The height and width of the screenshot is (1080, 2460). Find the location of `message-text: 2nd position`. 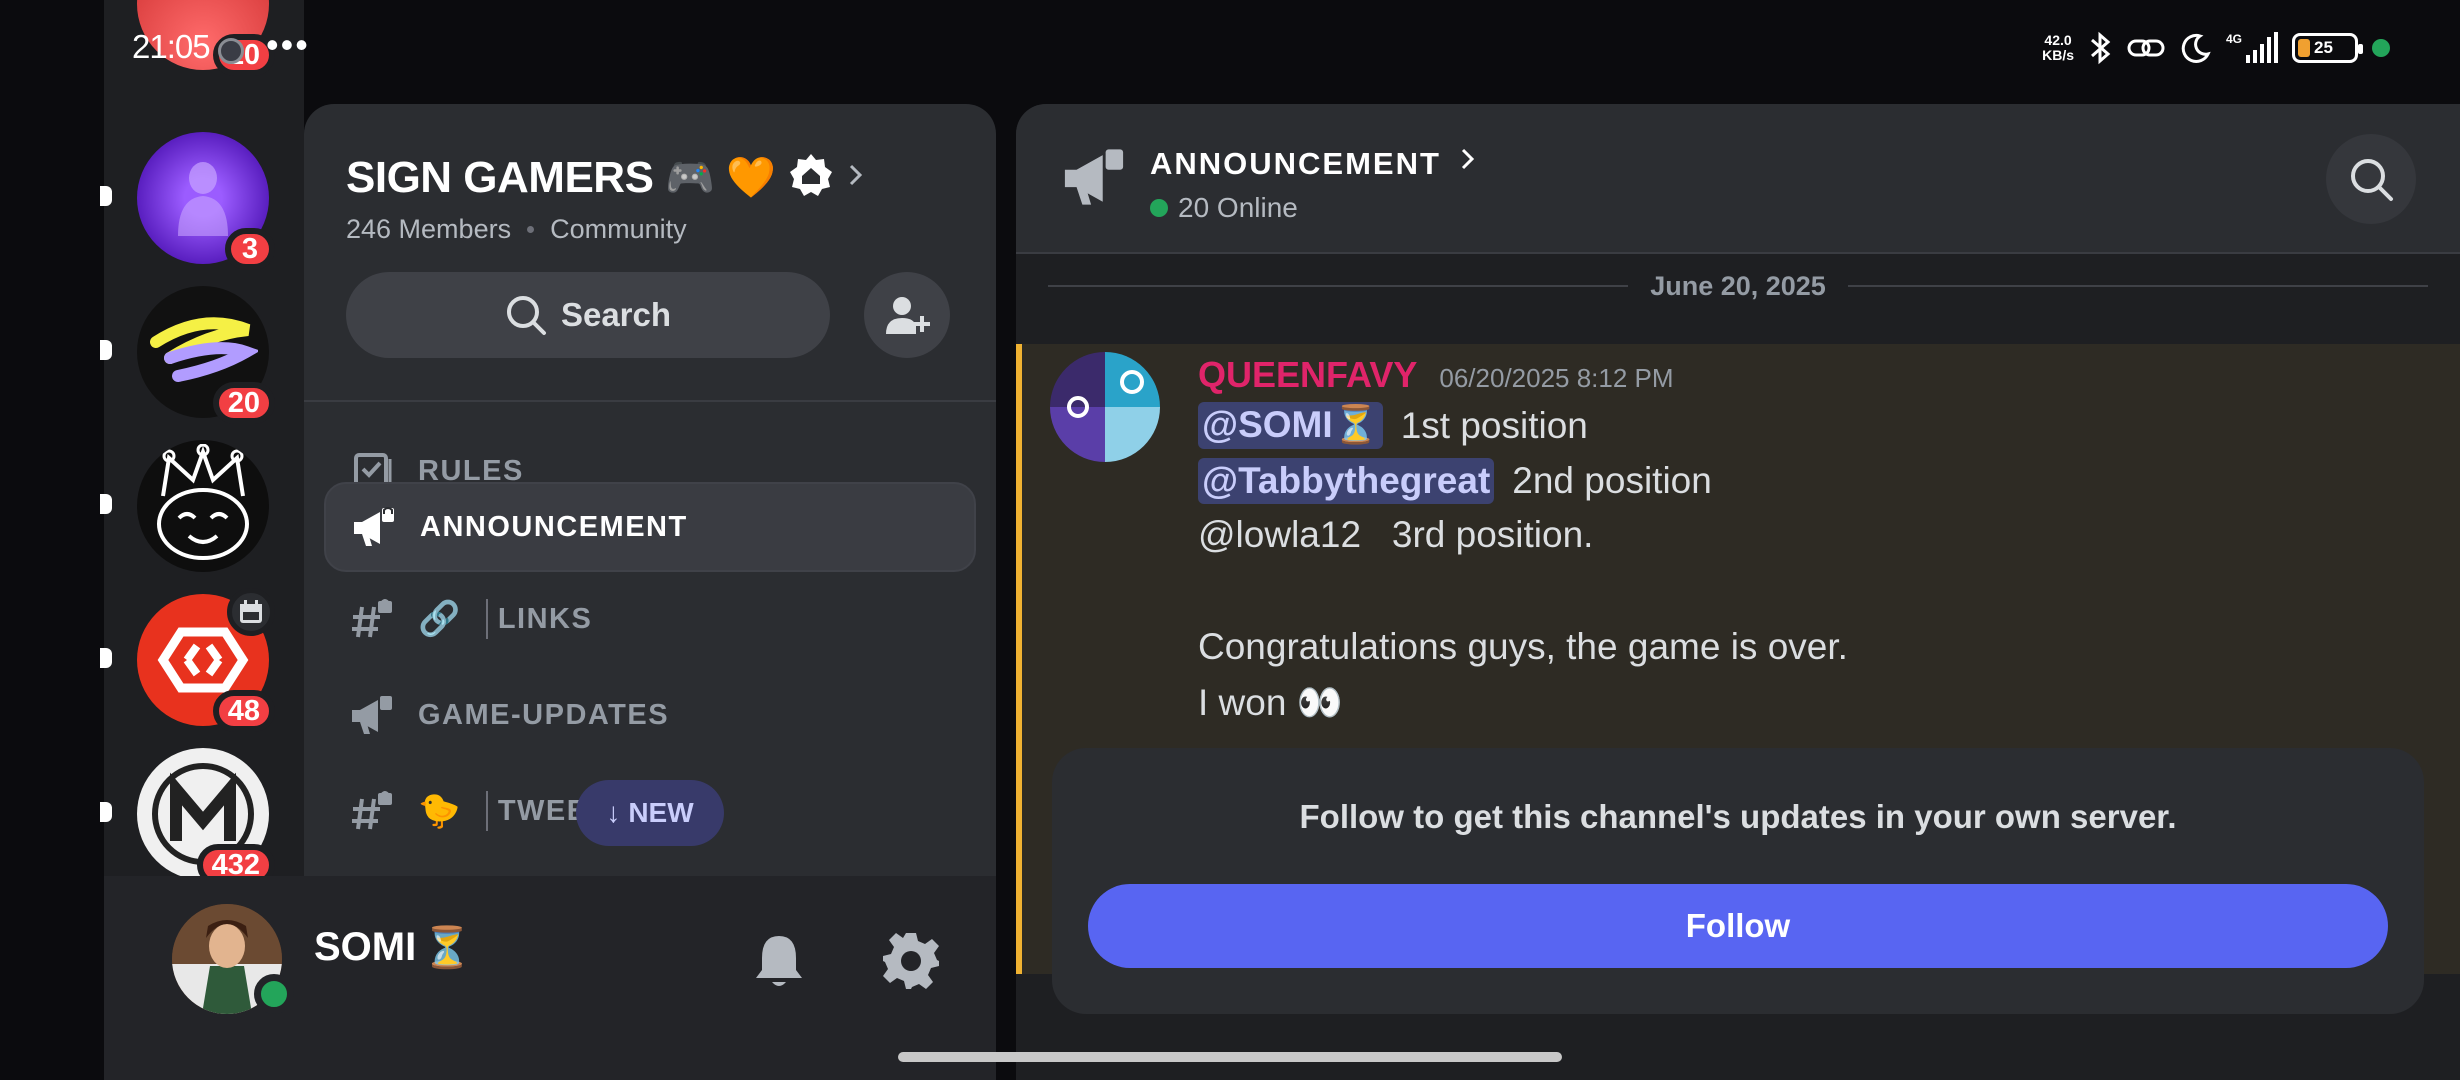

message-text: 2nd position is located at coordinates (1612, 480).